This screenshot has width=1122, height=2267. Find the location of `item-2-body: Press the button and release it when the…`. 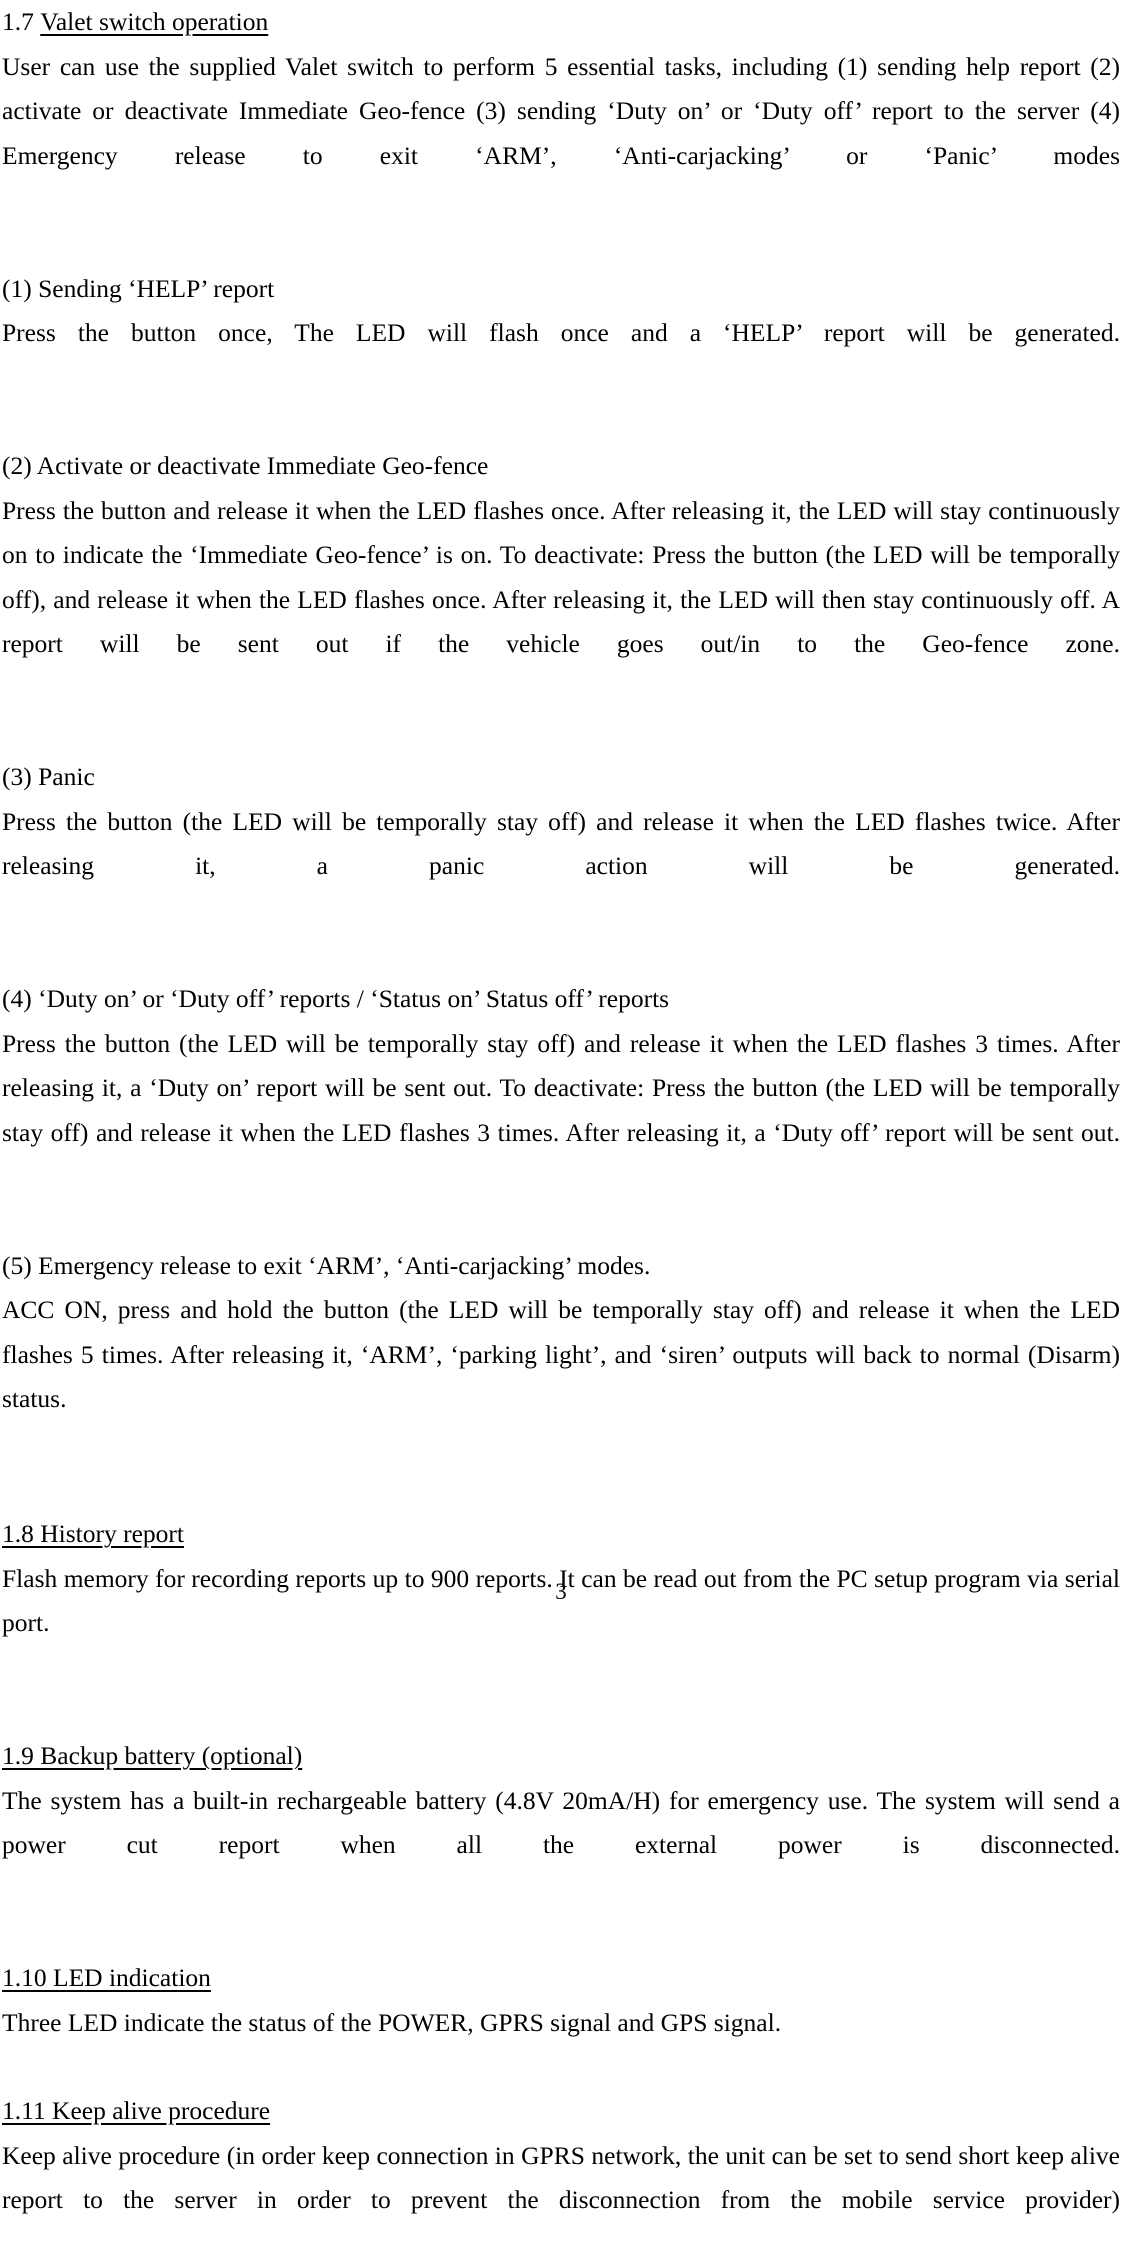

item-2-body: Press the button and release it when the… is located at coordinates (561, 600).